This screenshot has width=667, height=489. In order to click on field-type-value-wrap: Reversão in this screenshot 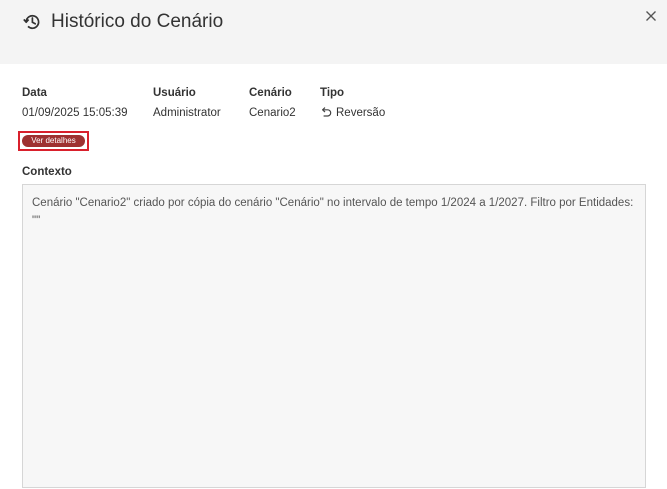, I will do `click(352, 113)`.